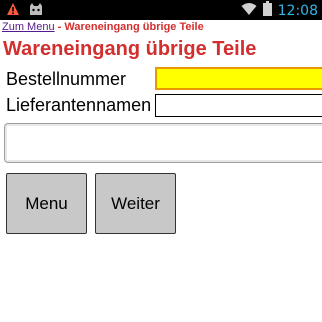 The image size is (322, 322). I want to click on supplier-name-input, so click(238, 105).